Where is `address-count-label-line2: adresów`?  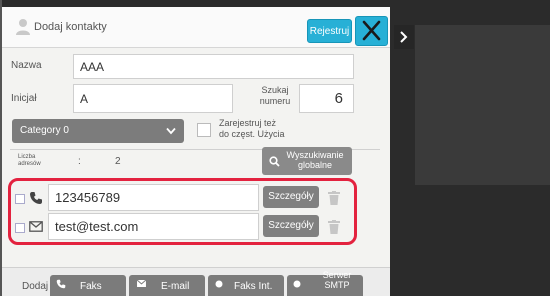
address-count-label-line2: adresów is located at coordinates (29, 164).